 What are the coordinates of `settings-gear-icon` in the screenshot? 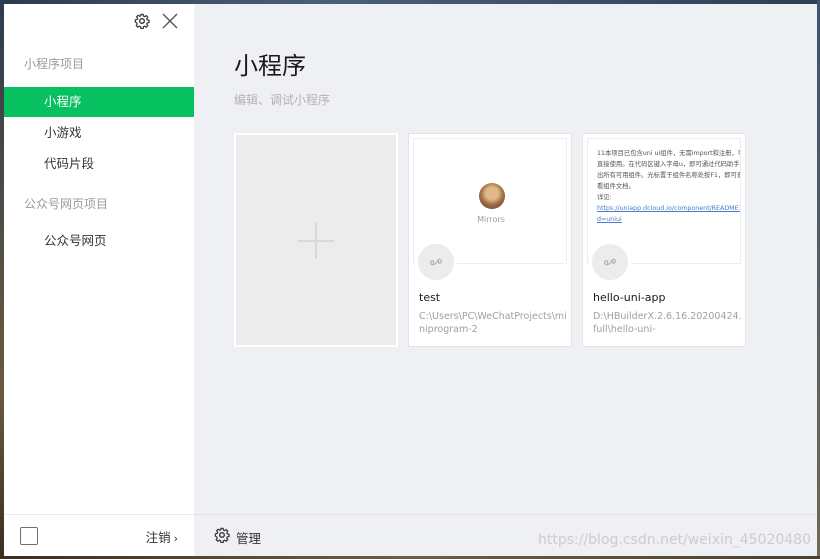 It's located at (143, 22).